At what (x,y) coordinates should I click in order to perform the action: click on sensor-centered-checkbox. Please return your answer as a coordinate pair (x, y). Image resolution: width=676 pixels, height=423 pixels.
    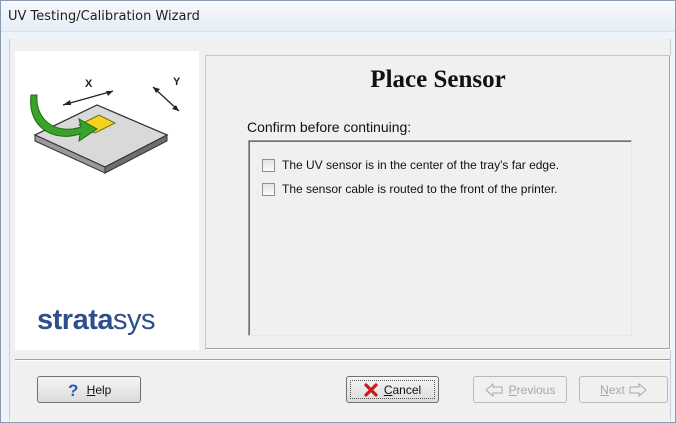
    Looking at the image, I should click on (268, 165).